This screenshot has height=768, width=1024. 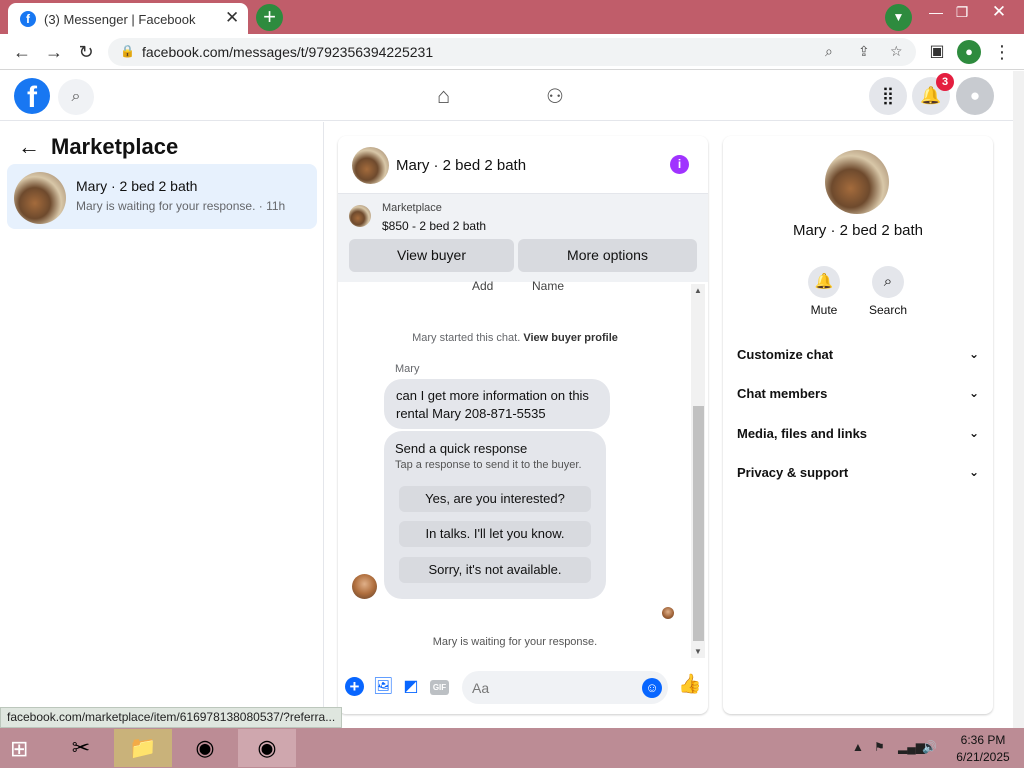 What do you see at coordinates (269, 17) in the screenshot?
I see `new-tab-button: +` at bounding box center [269, 17].